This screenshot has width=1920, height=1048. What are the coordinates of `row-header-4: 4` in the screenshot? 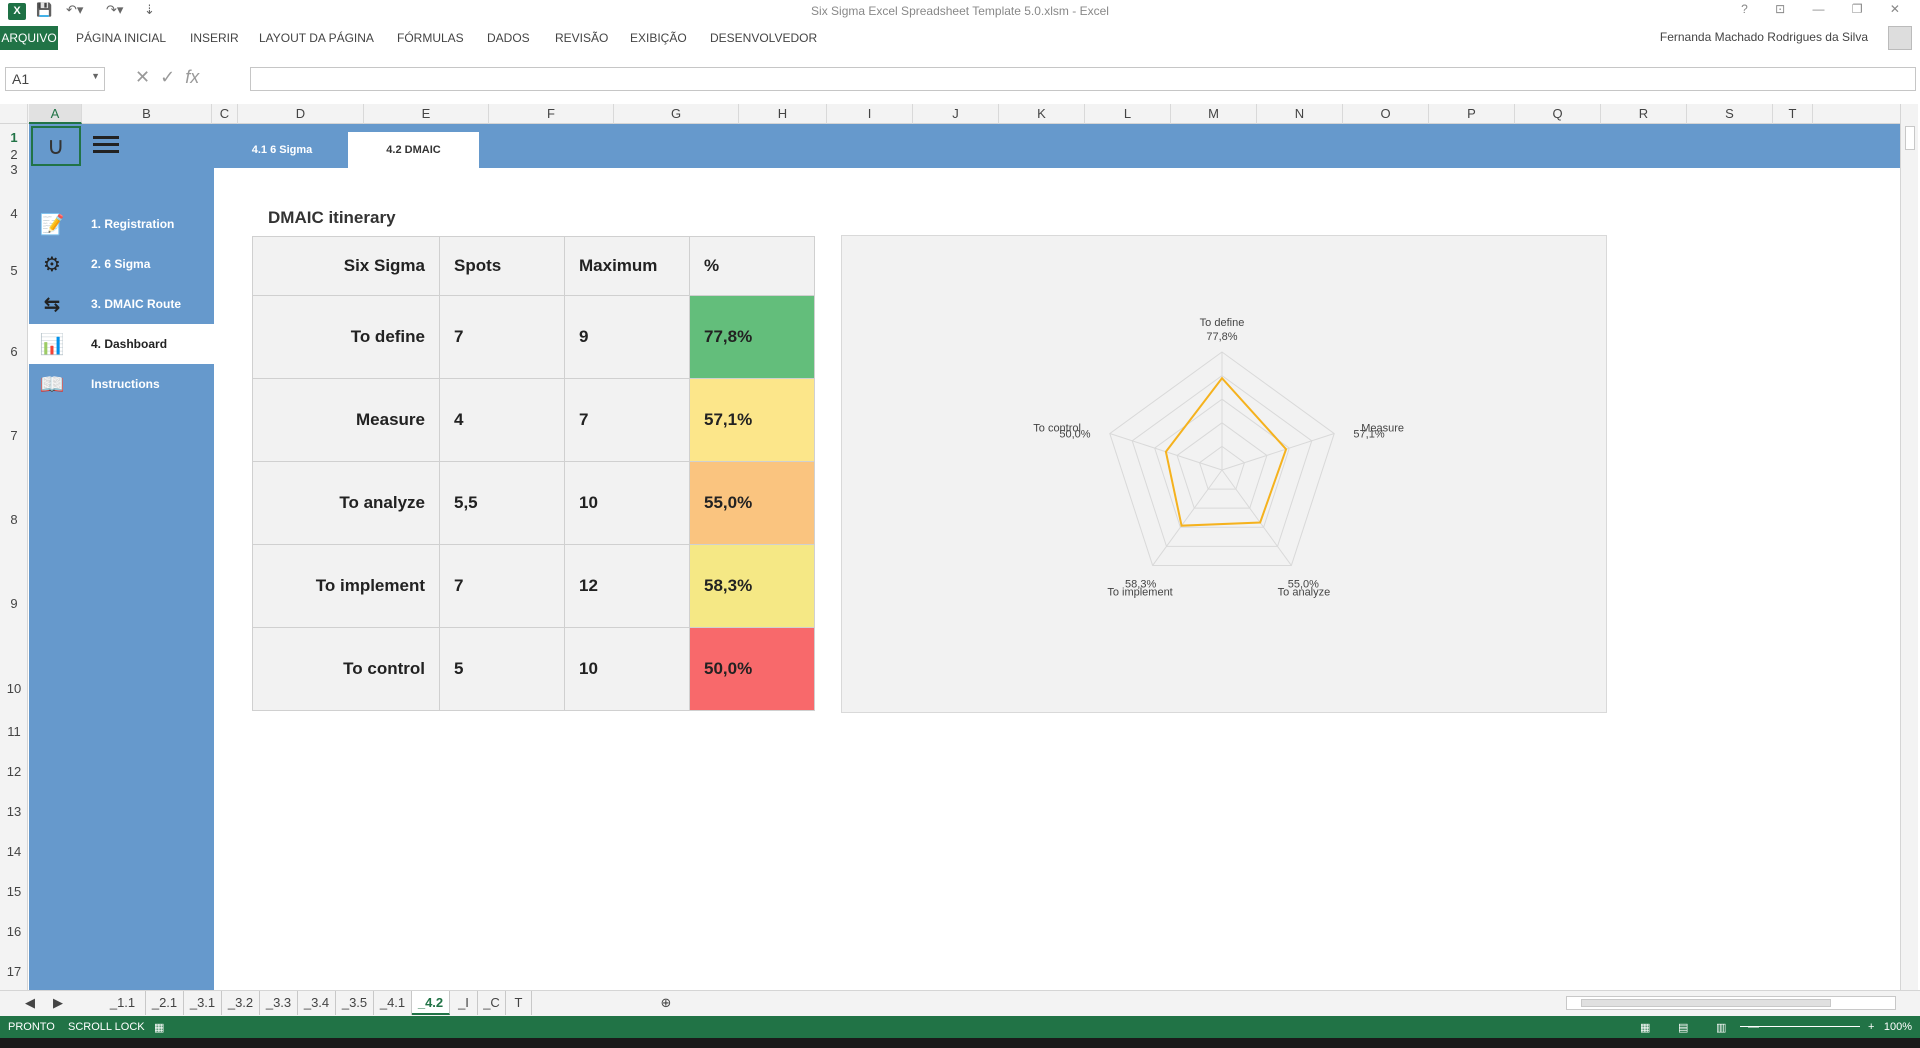 It's located at (14, 213).